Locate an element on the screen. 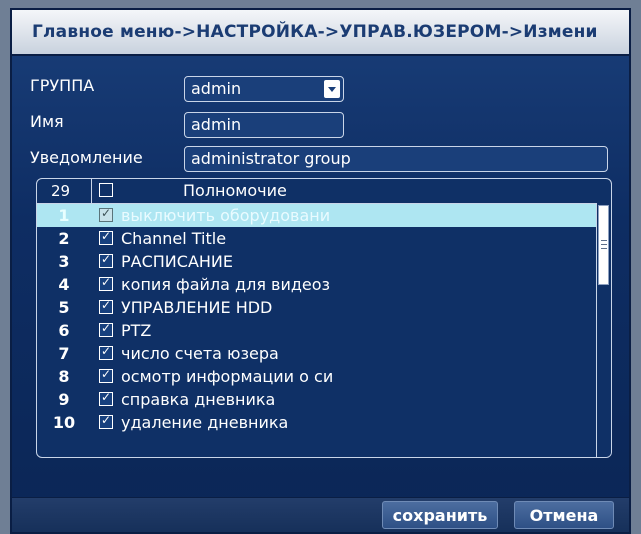 The image size is (641, 534). row-number: 9 is located at coordinates (64, 399).